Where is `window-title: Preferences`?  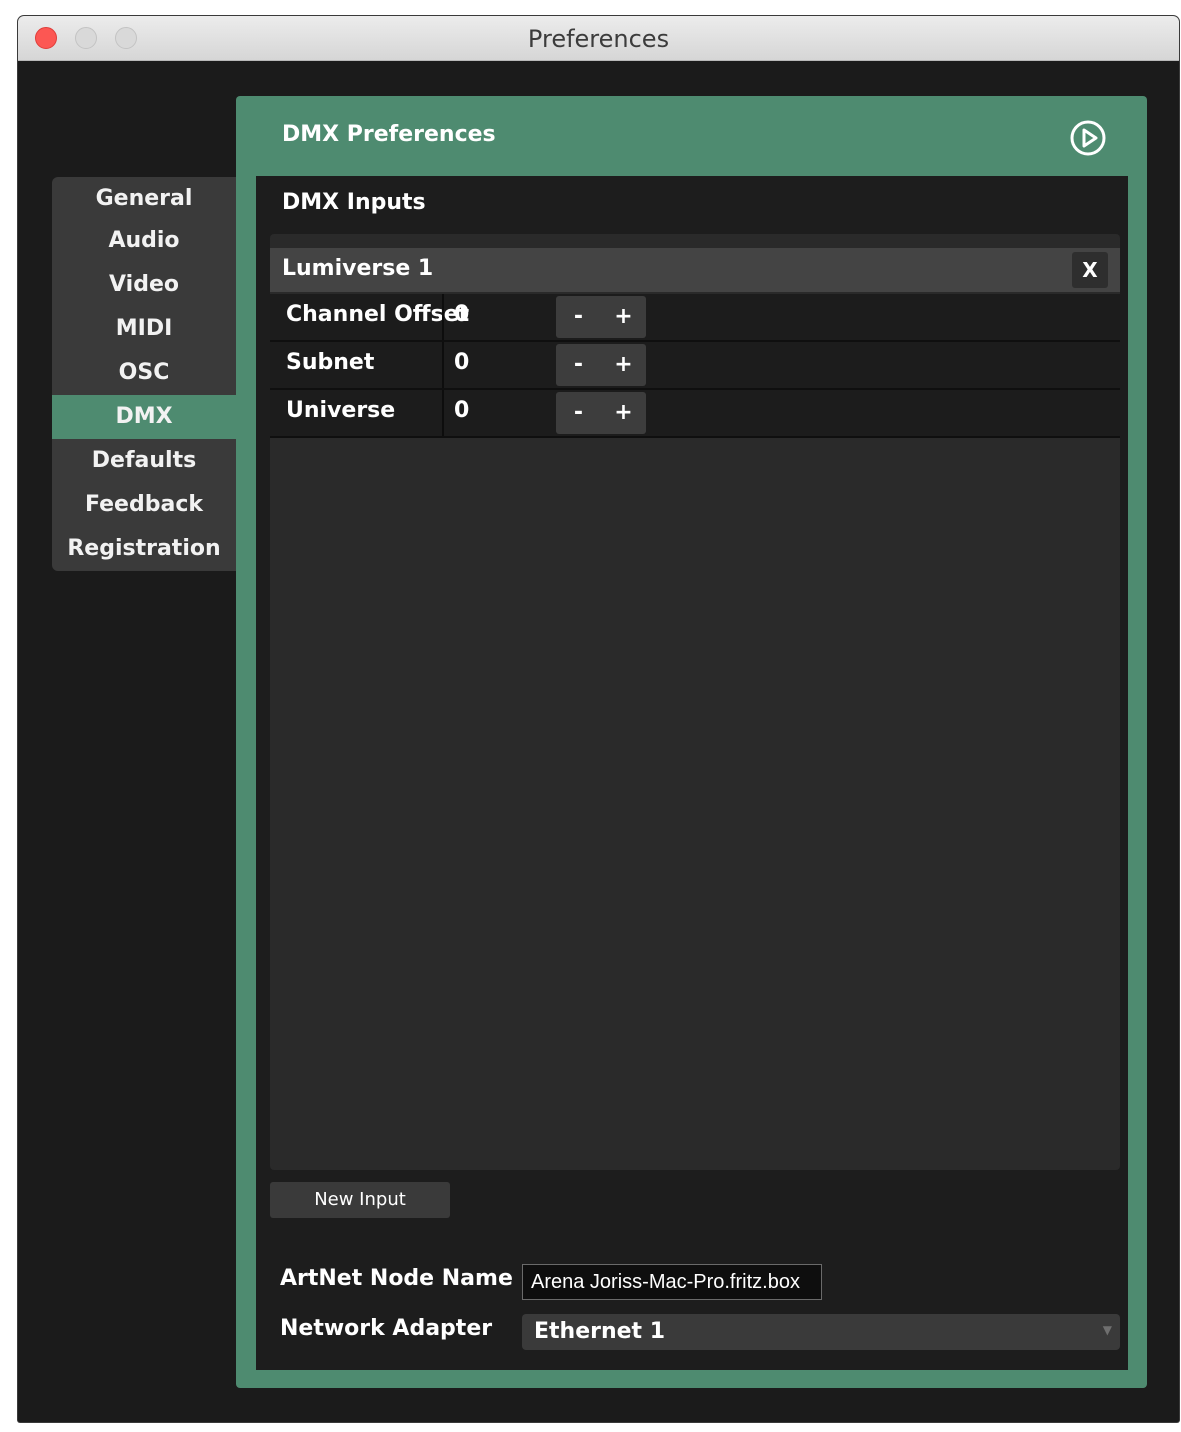 window-title: Preferences is located at coordinates (598, 39).